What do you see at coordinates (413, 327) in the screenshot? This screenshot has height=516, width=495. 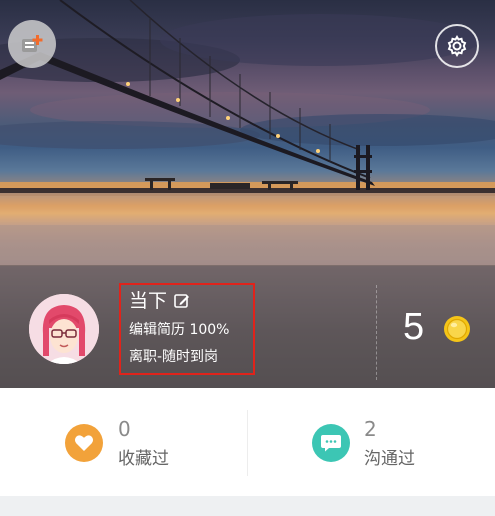 I see `coin-count: 5` at bounding box center [413, 327].